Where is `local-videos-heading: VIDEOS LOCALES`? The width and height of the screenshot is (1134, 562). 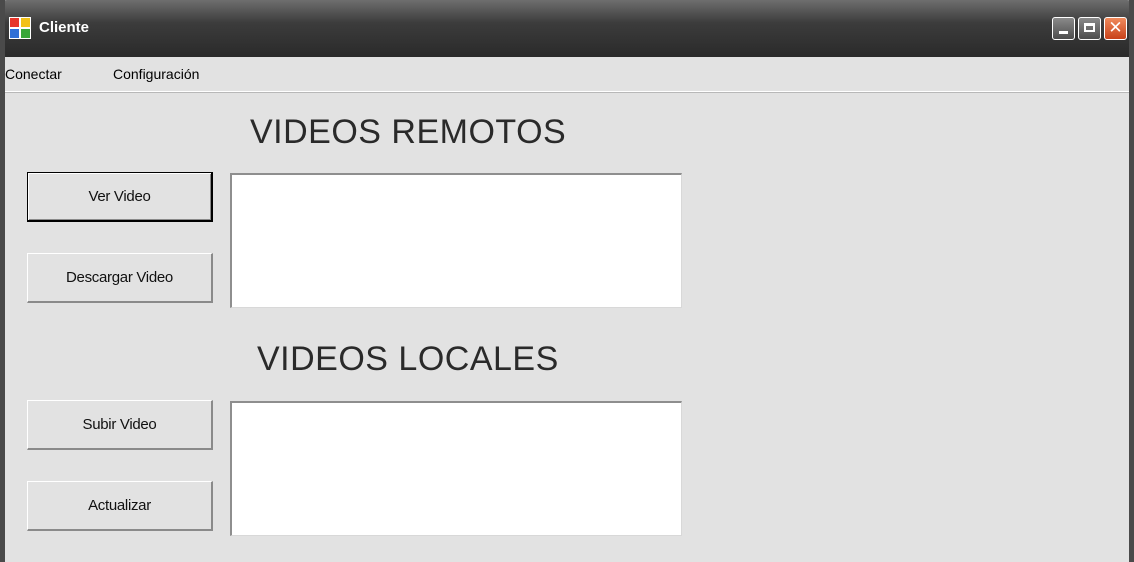 local-videos-heading: VIDEOS LOCALES is located at coordinates (408, 359).